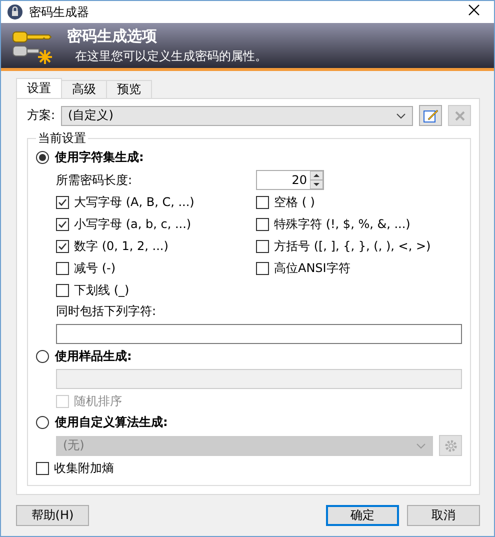  Describe the element at coordinates (112, 36) in the screenshot. I see `banner-title: 密码生成选项` at that location.